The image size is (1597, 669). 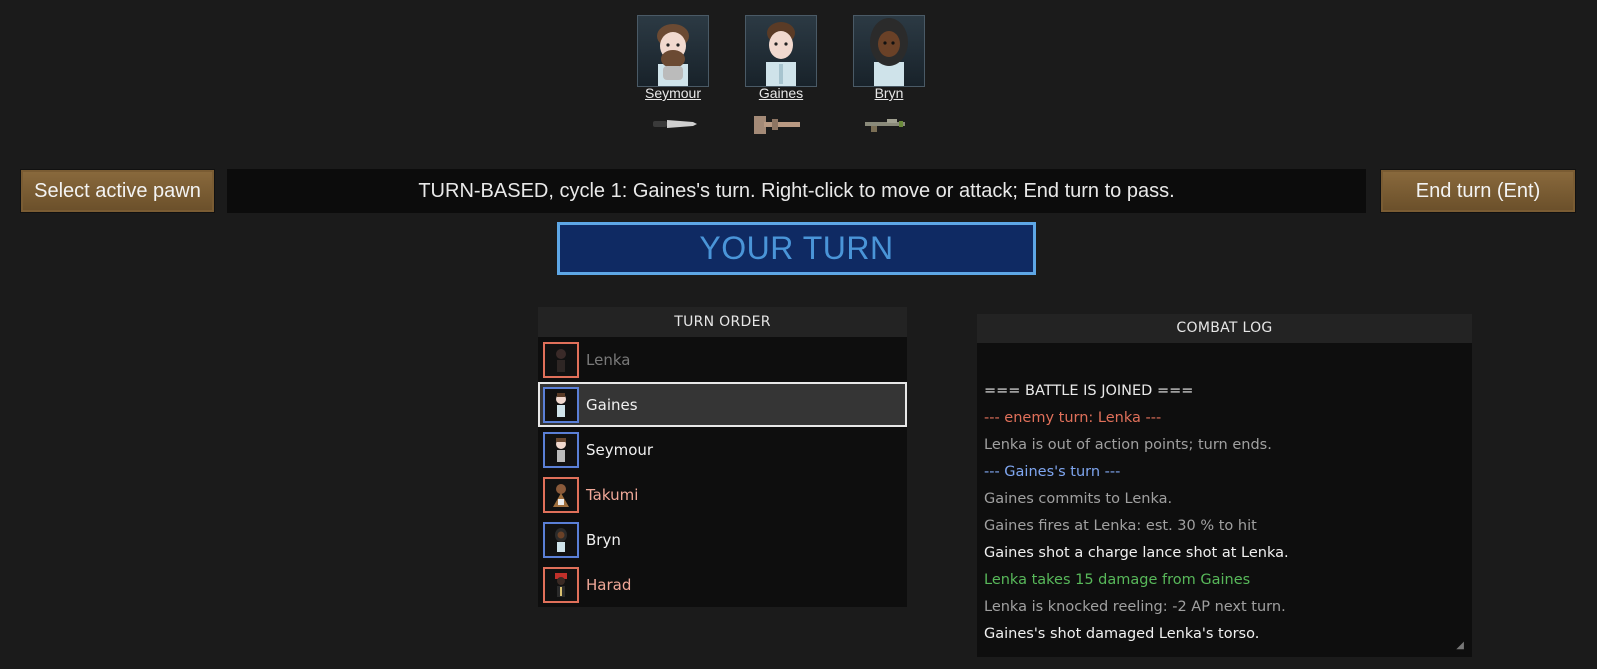 I want to click on turn-order-name: Takumi, so click(x=612, y=494).